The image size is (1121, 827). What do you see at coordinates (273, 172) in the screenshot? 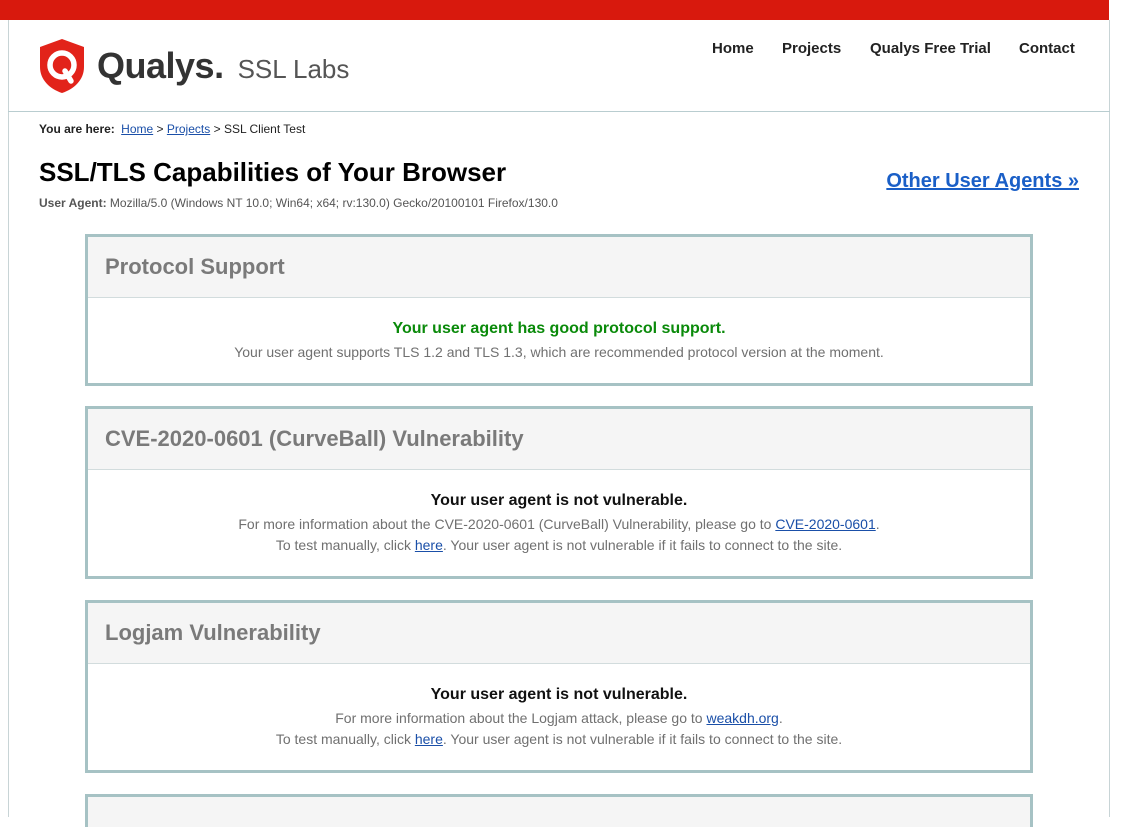
I see `page-title: SSL/TLS Capabilities of Your Browser` at bounding box center [273, 172].